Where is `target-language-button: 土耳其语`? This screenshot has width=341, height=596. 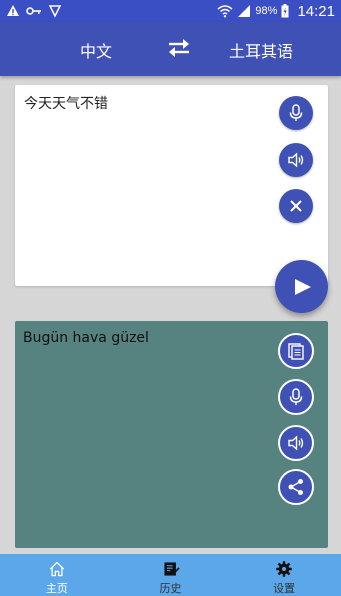 target-language-button: 土耳其语 is located at coordinates (261, 50).